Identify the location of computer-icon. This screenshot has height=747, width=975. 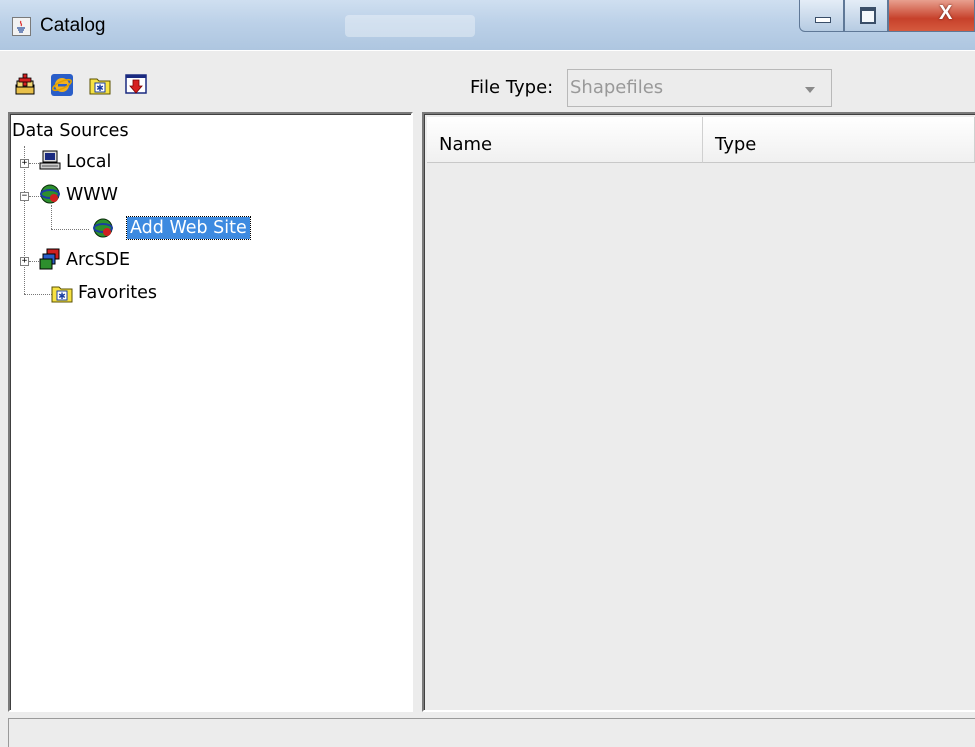
(50, 160).